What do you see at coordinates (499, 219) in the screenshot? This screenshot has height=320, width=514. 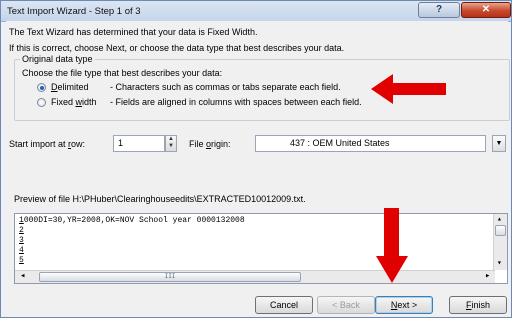 I see `scroll-up-icon: ▴` at bounding box center [499, 219].